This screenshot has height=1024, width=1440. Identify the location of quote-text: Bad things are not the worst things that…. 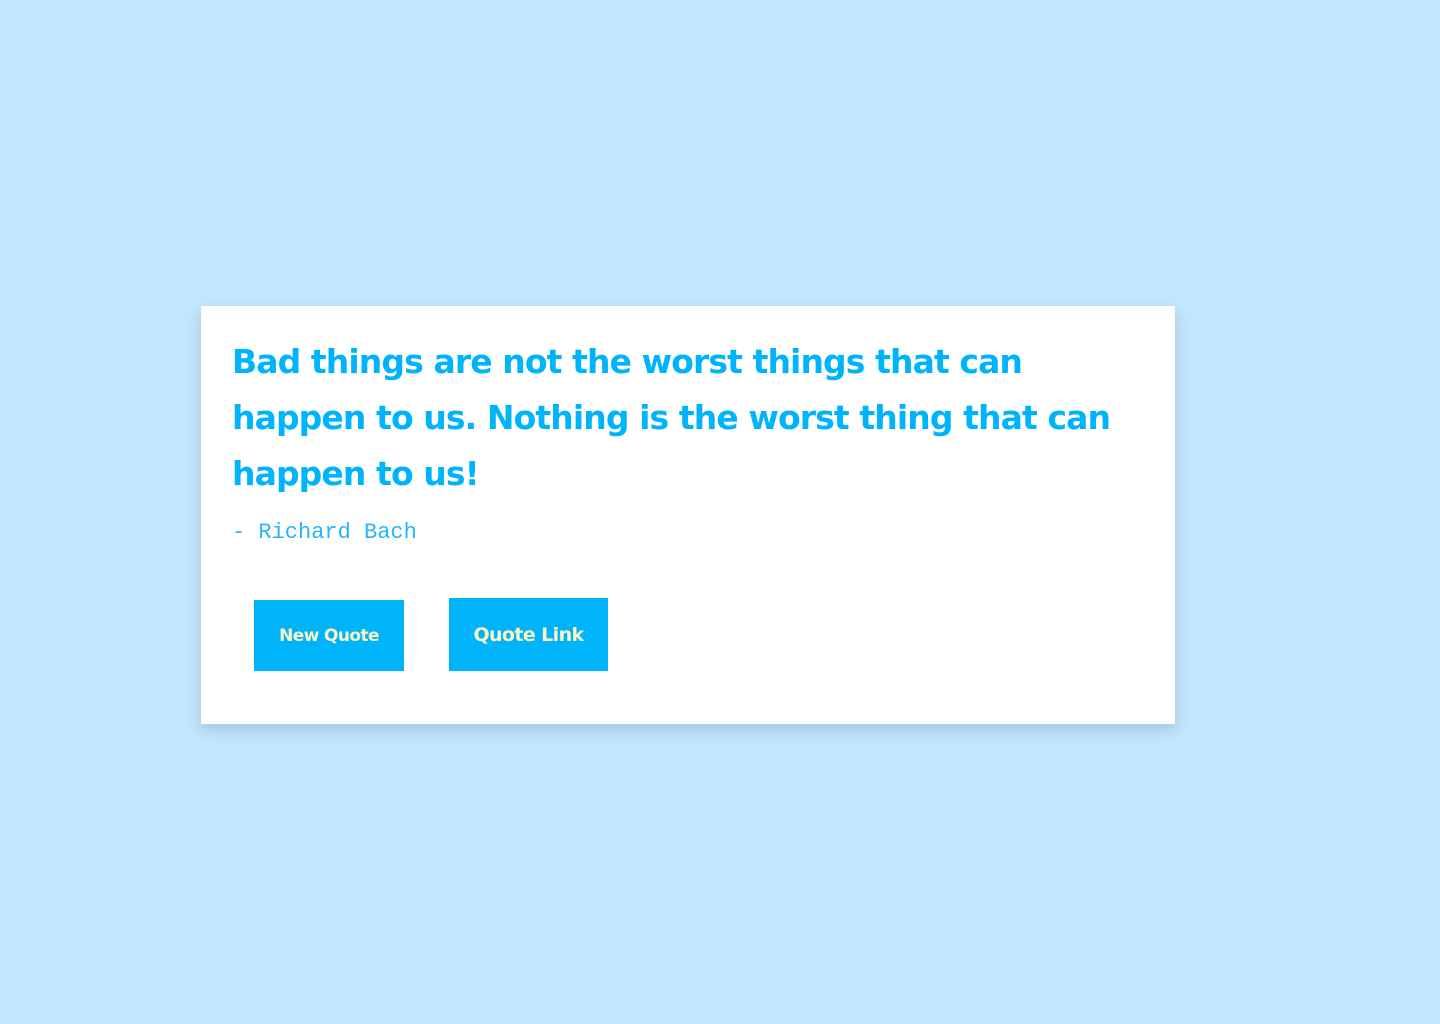
(671, 417).